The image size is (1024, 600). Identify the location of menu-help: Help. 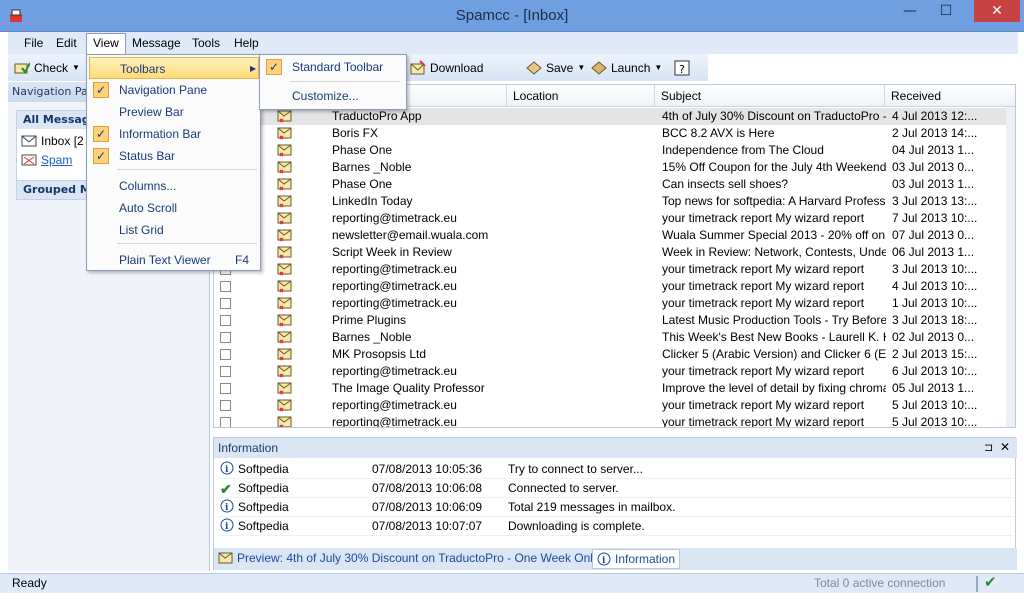
(246, 43).